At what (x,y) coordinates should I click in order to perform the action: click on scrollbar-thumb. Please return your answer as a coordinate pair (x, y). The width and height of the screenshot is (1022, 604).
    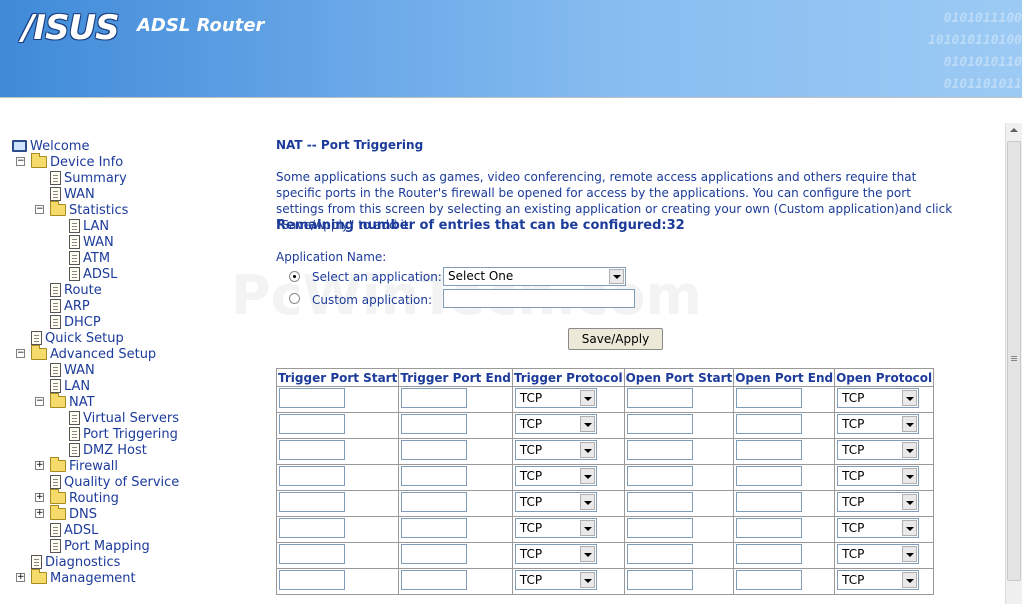
    Looking at the image, I should click on (1014, 361).